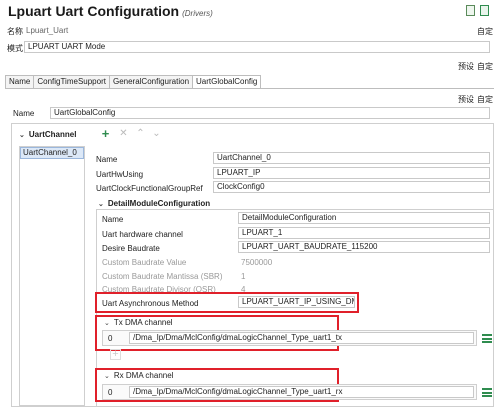 This screenshot has height=407, width=494. Describe the element at coordinates (351, 173) in the screenshot. I see `hw-using-field: LPUART_IP` at that location.